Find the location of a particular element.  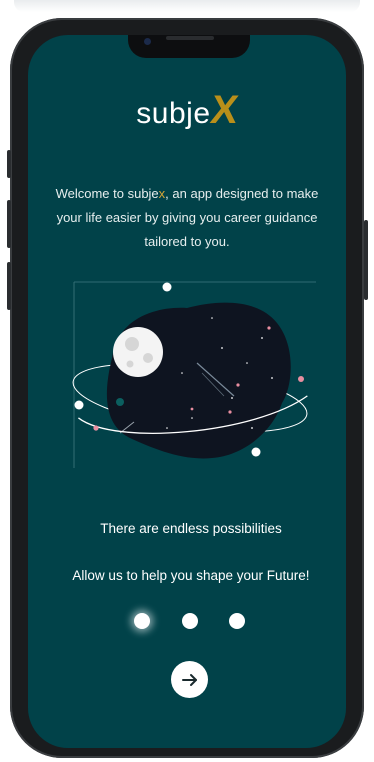

subline-text: Allow us to help you shape your Future! is located at coordinates (191, 575).